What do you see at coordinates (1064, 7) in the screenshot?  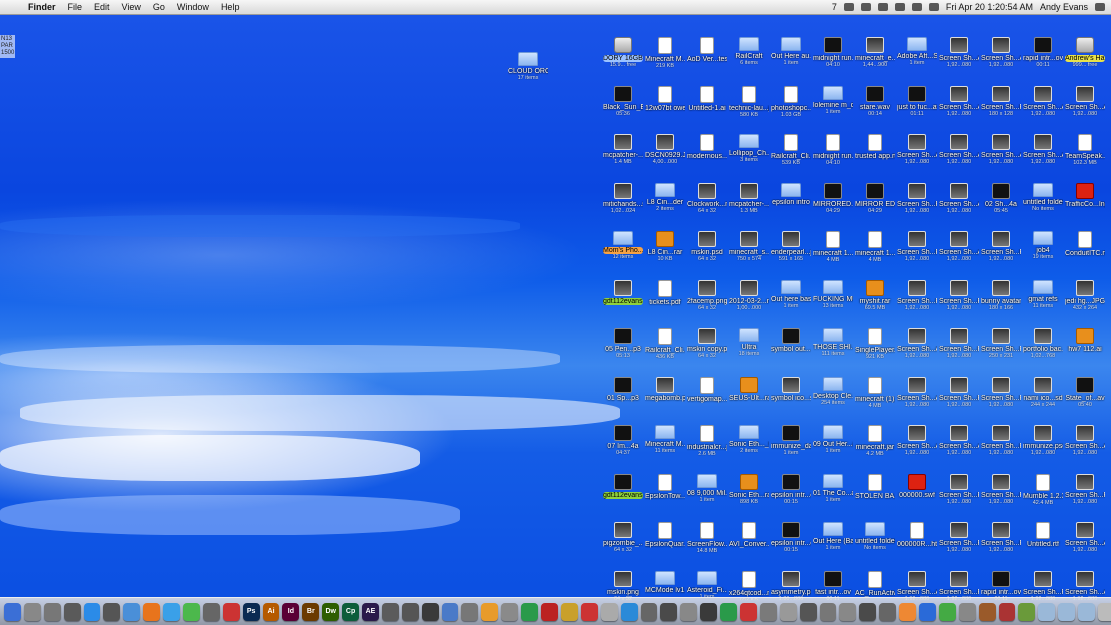 I see `user-name: Andy Evans` at bounding box center [1064, 7].